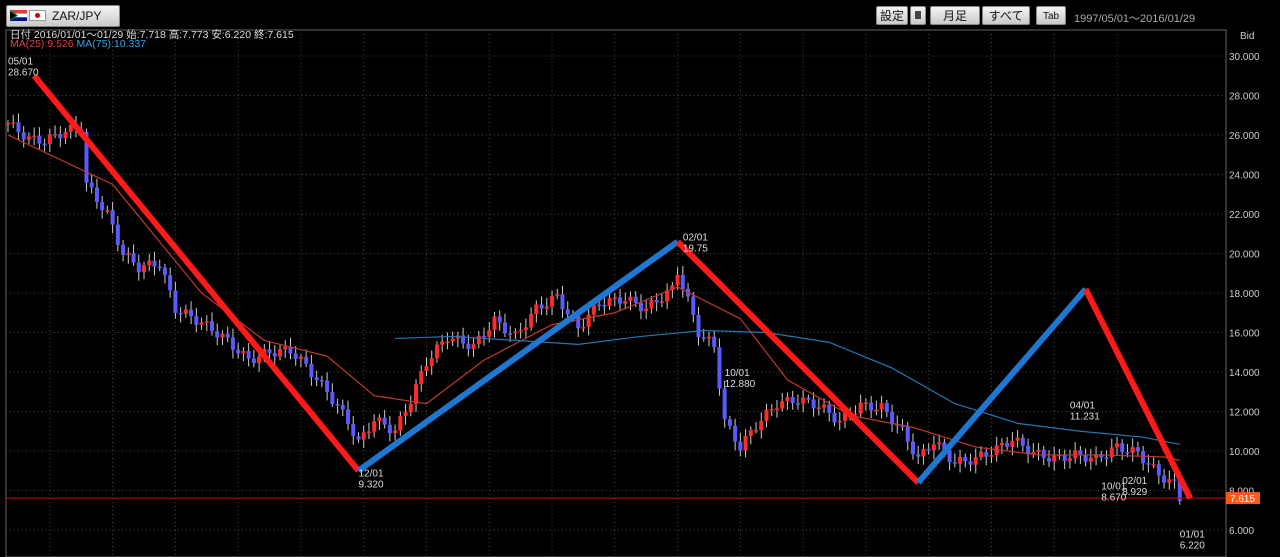 Image resolution: width=1280 pixels, height=557 pixels. Describe the element at coordinates (1242, 499) in the screenshot. I see `current-price-label: 7.615` at that location.